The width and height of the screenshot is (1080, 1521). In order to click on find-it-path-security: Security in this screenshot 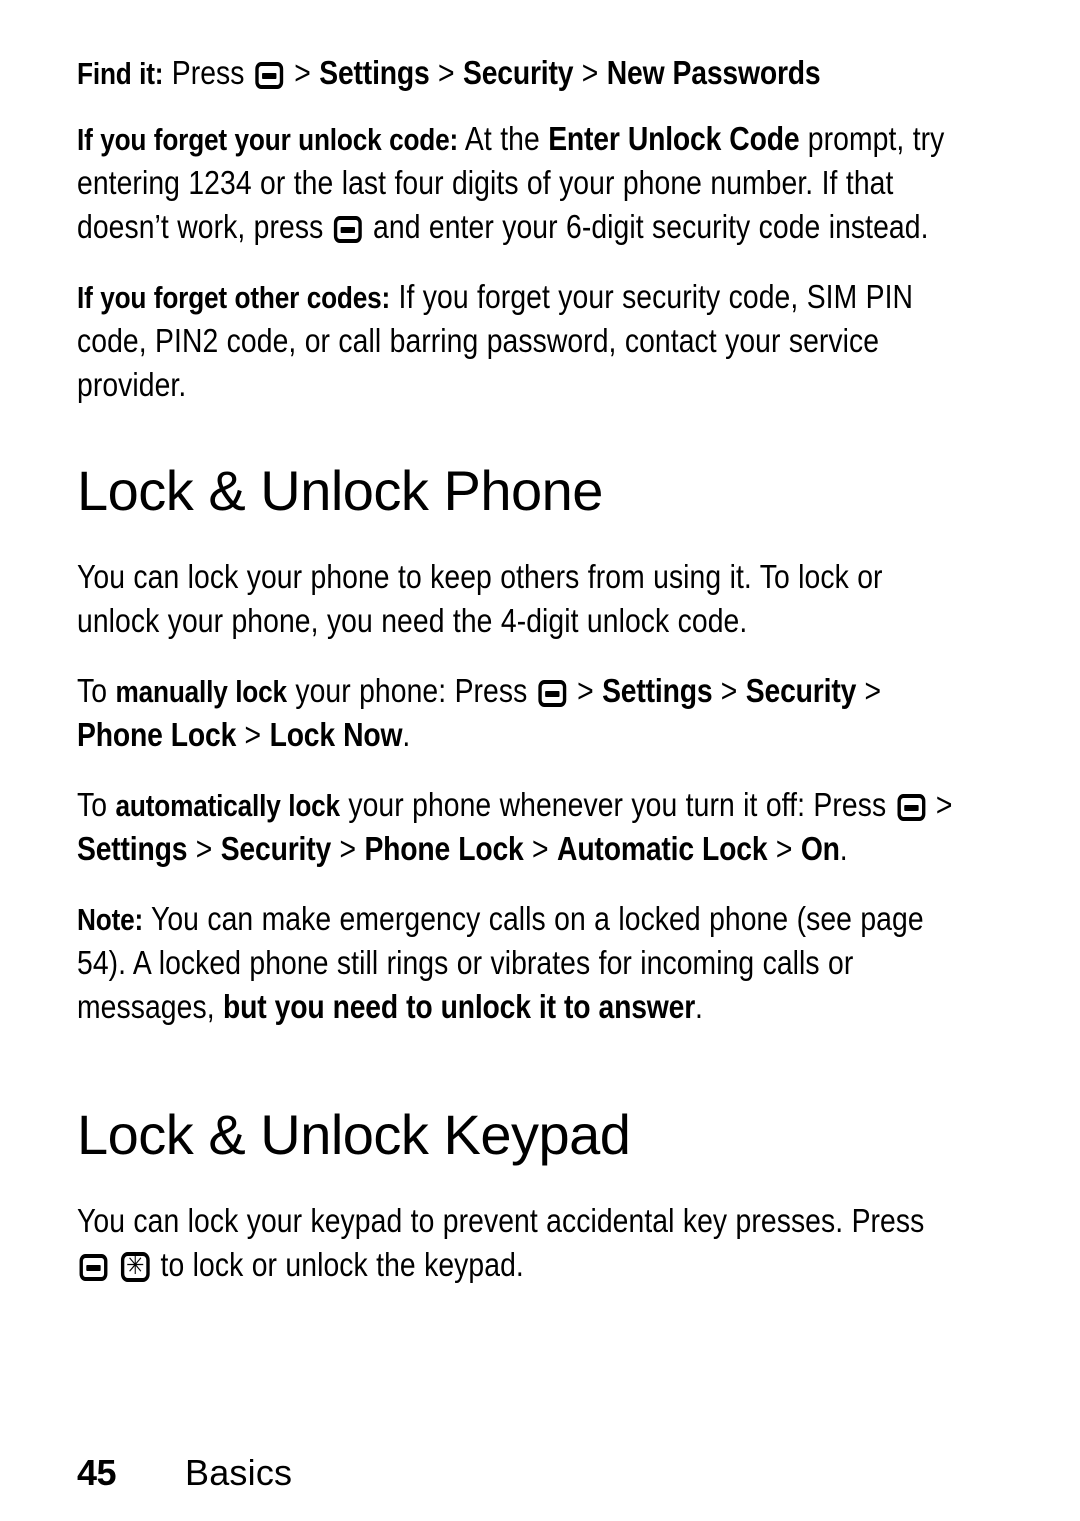, I will do `click(518, 73)`.